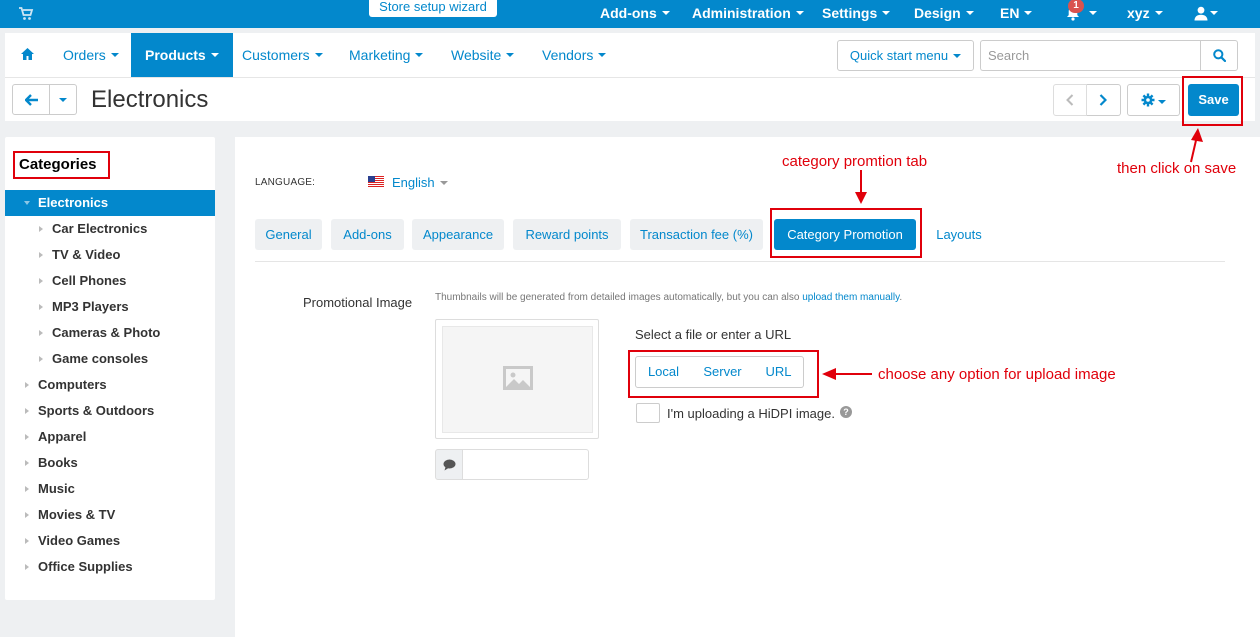 This screenshot has height=637, width=1260. What do you see at coordinates (1153, 100) in the screenshot?
I see `settings-dropdown-button` at bounding box center [1153, 100].